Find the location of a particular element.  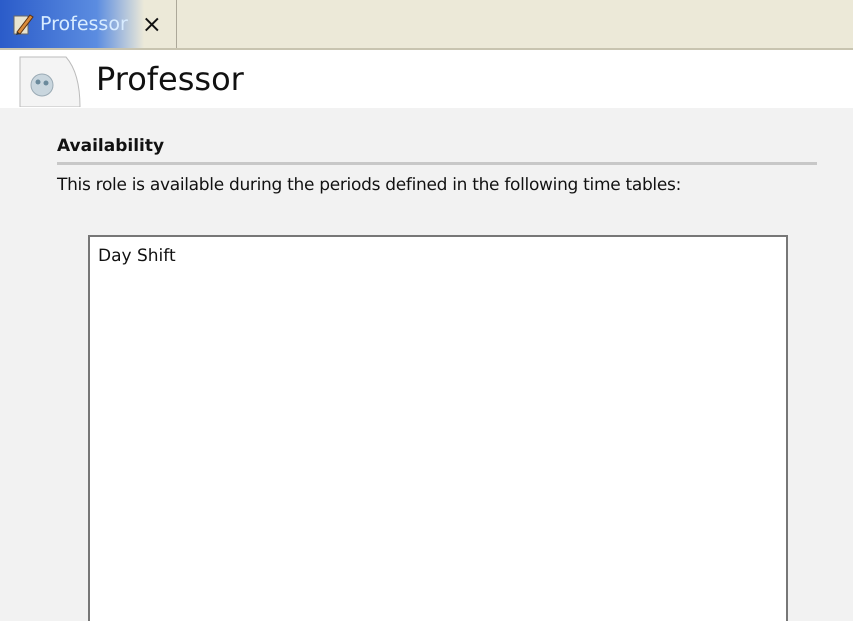

page-title: Professor is located at coordinates (170, 79).